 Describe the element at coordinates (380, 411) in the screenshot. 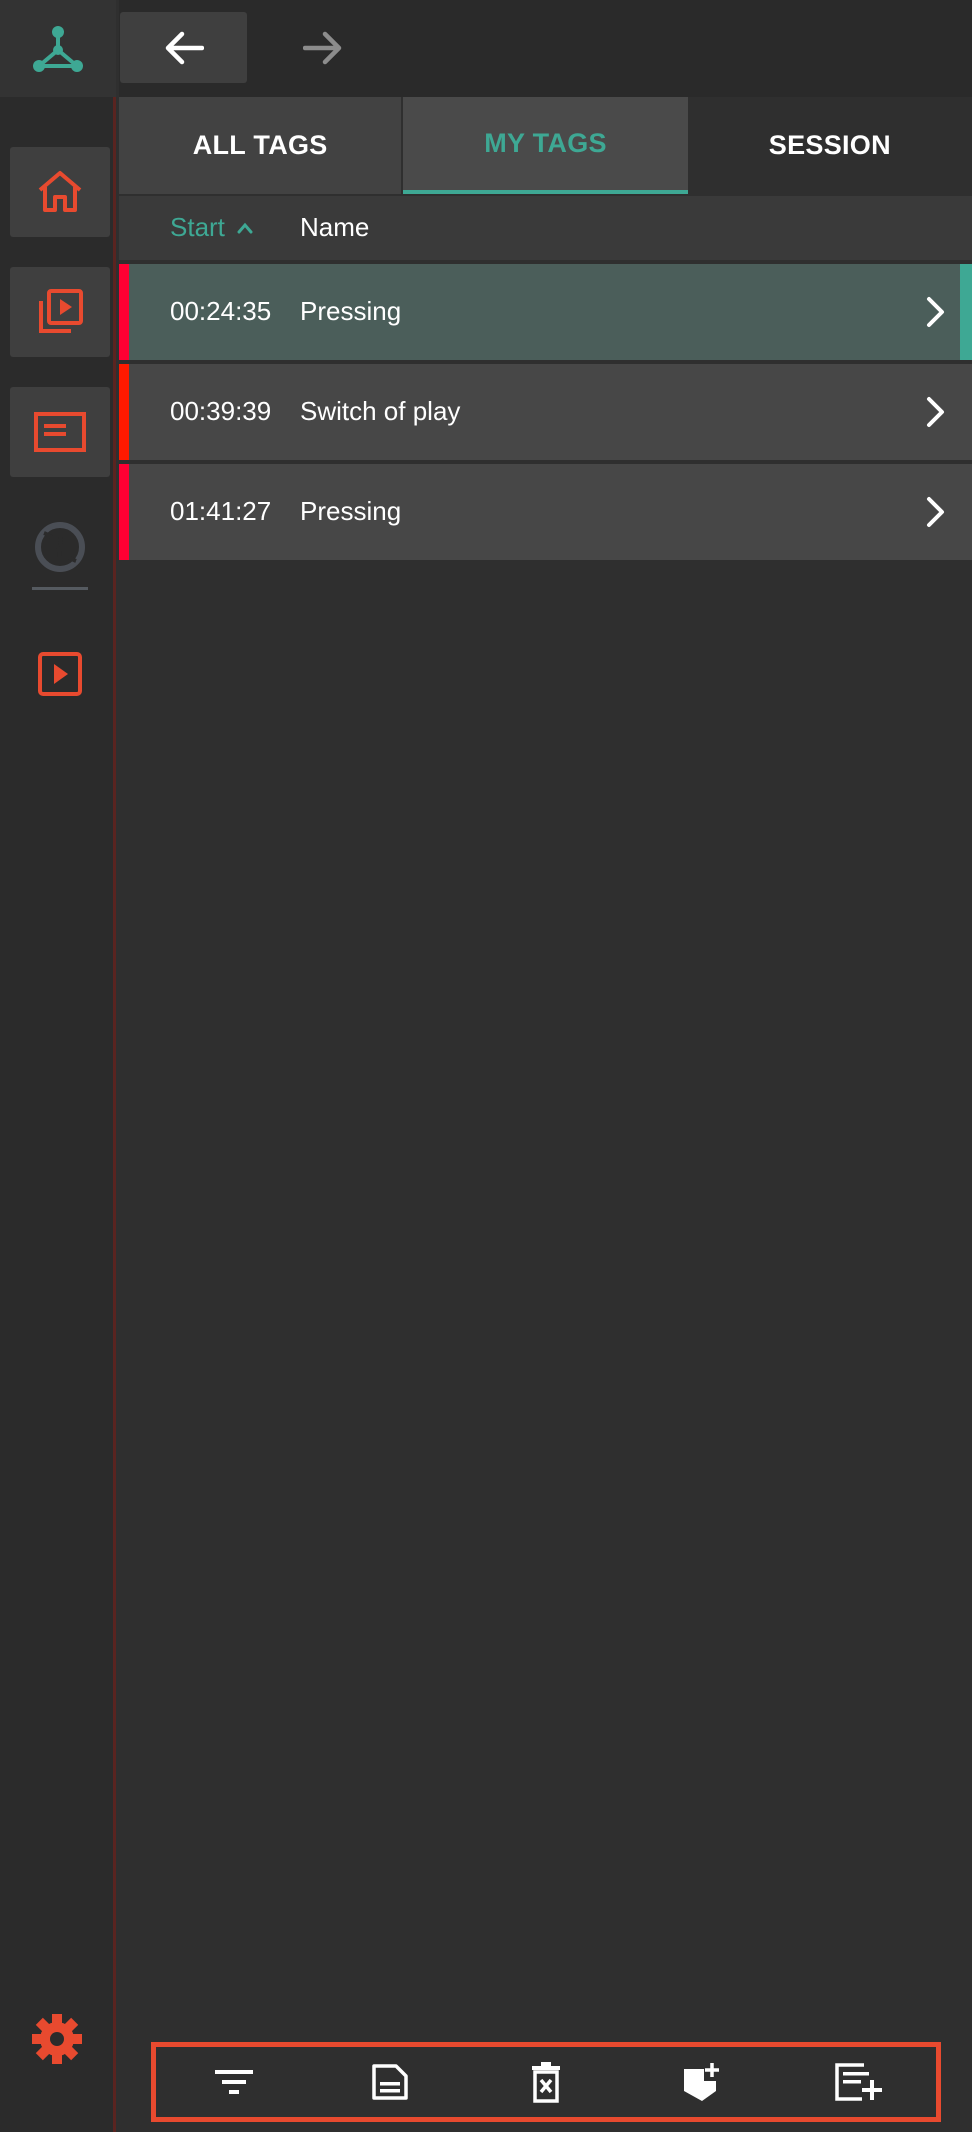

I see `tag-name: Switch of play` at that location.